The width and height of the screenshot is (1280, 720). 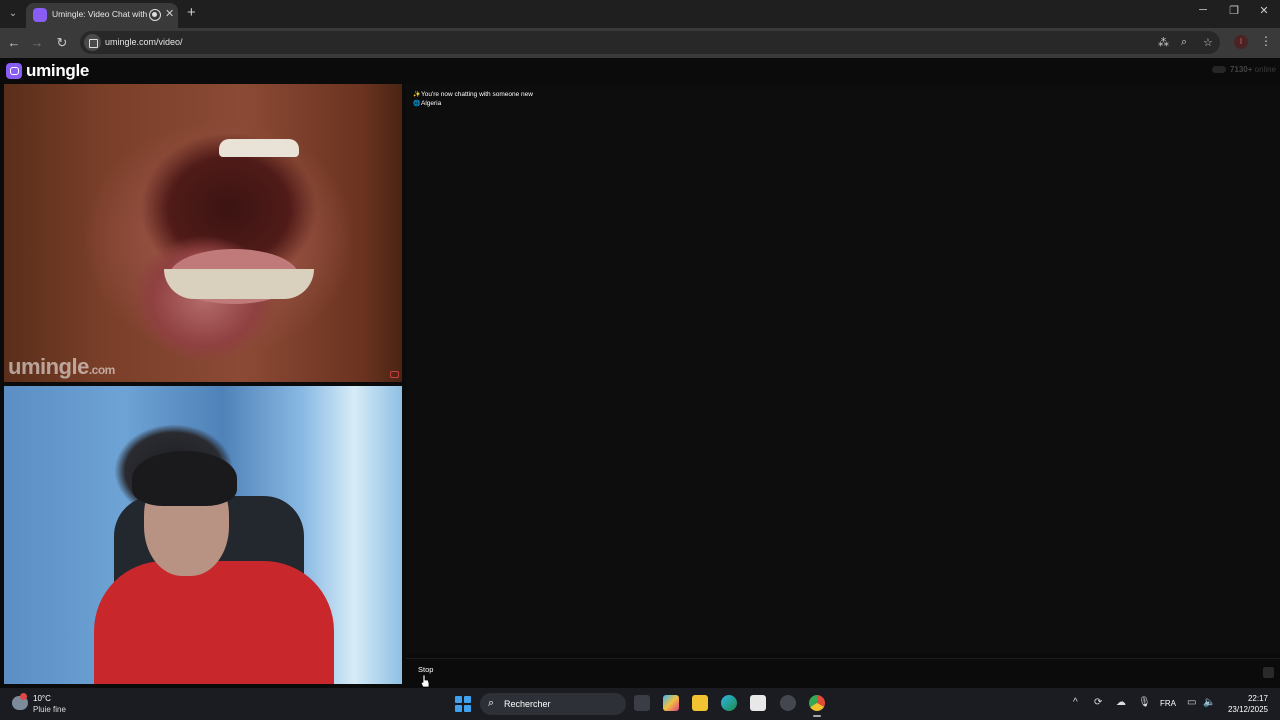 I want to click on restore-icon: ❐, so click(x=1234, y=10).